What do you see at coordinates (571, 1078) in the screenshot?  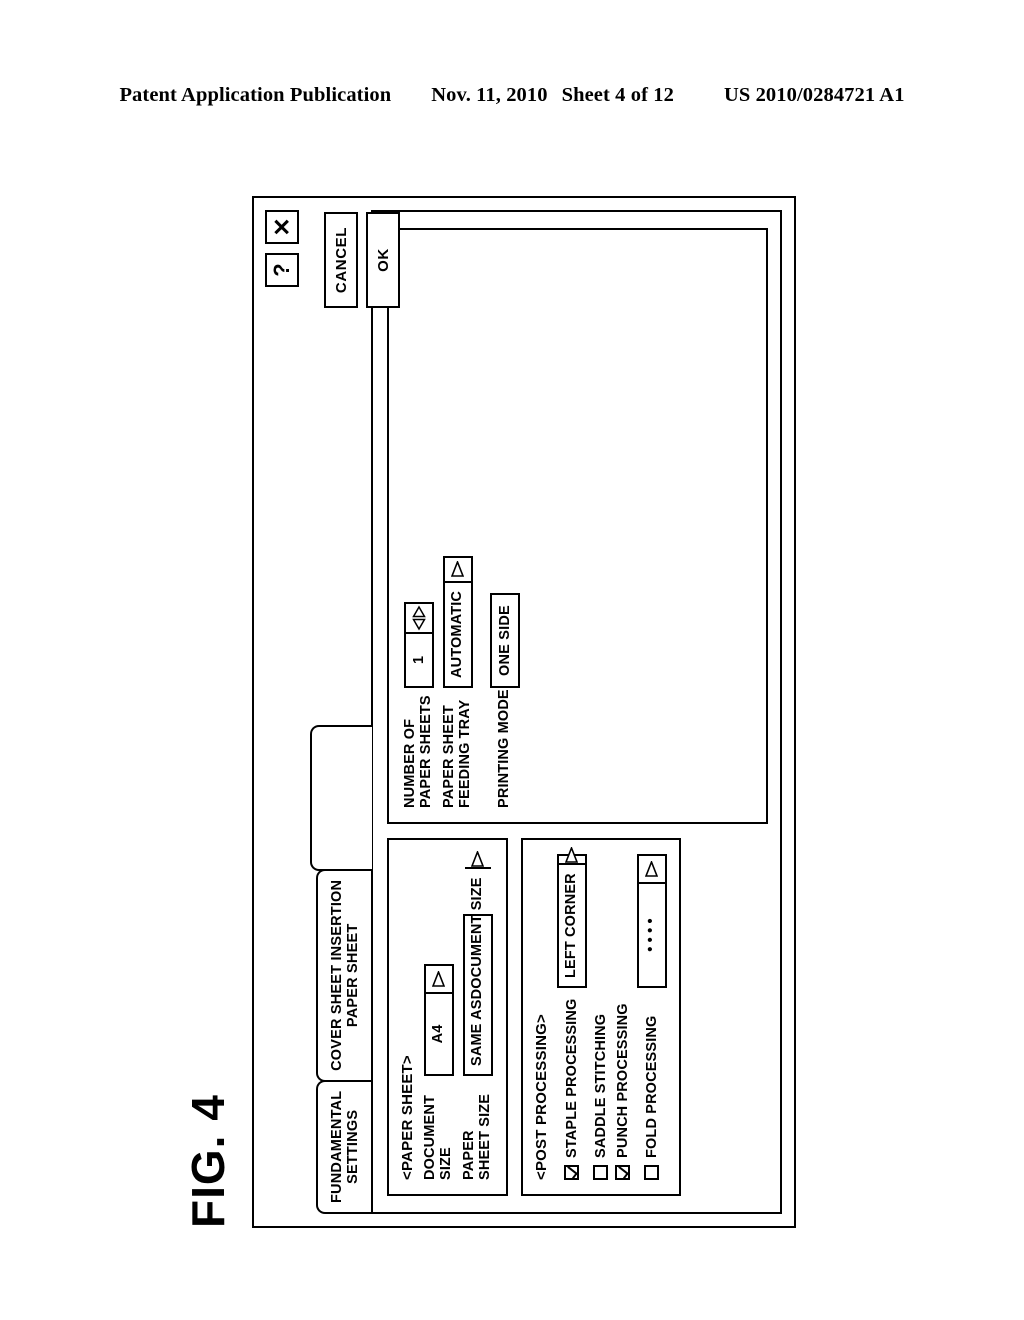 I see `staple-processing-label: STAPLE PROCESSING` at bounding box center [571, 1078].